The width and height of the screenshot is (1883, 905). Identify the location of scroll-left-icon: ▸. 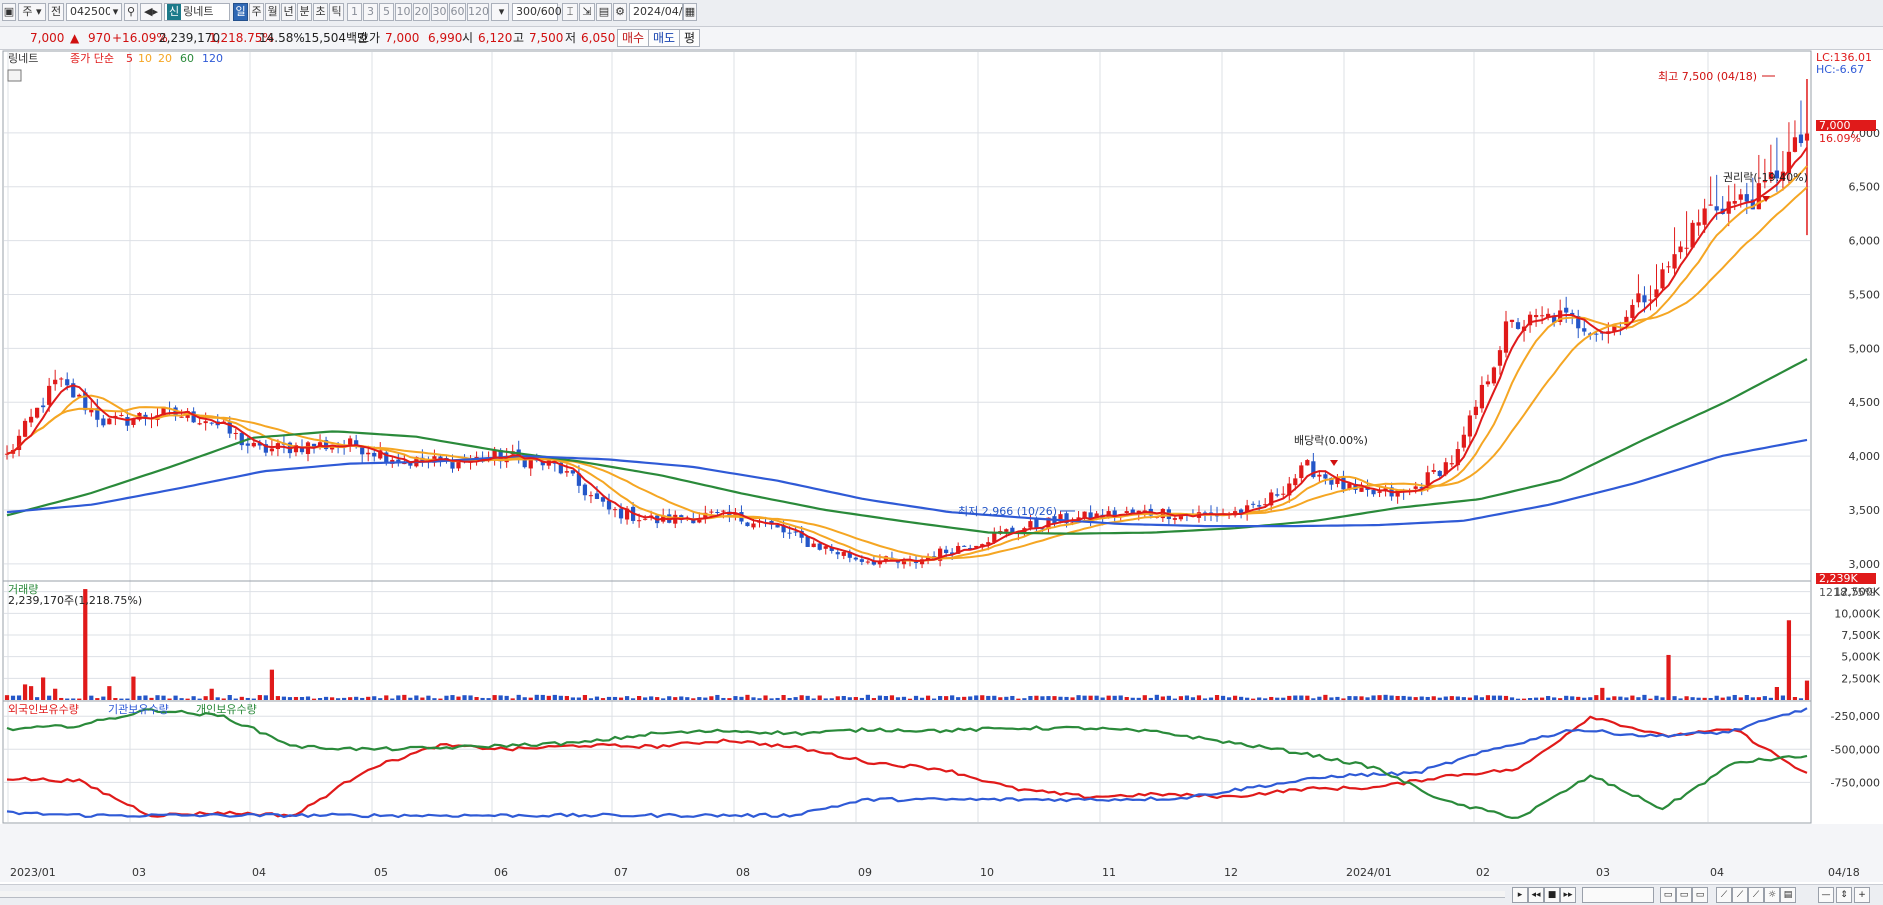
(1520, 895).